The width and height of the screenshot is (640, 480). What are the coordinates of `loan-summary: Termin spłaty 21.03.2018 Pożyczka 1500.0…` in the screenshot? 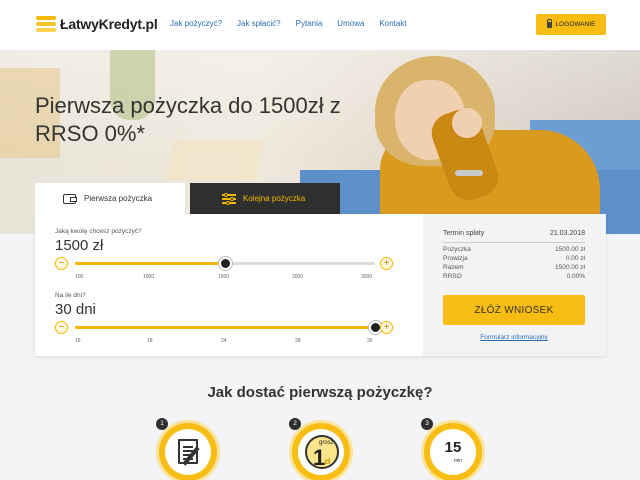 It's located at (514, 285).